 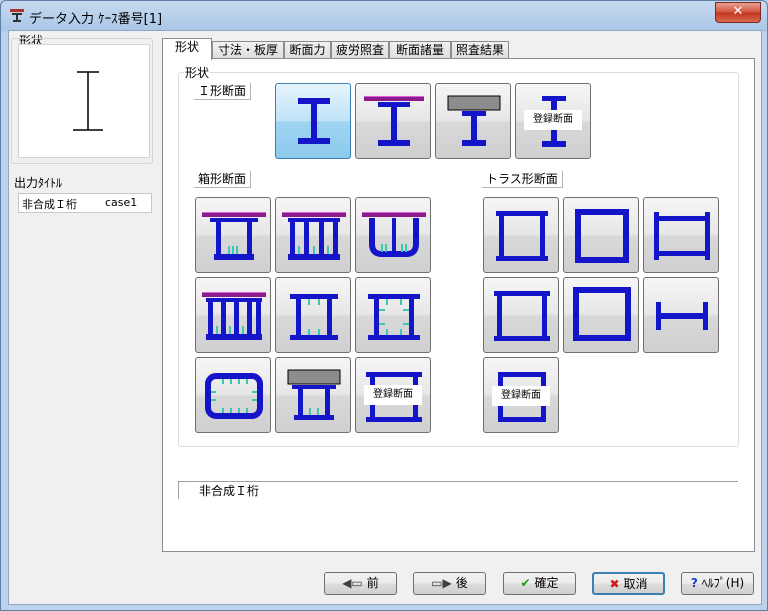 What do you see at coordinates (352, 583) in the screenshot?
I see `arrow-left-icon: ◀▭` at bounding box center [352, 583].